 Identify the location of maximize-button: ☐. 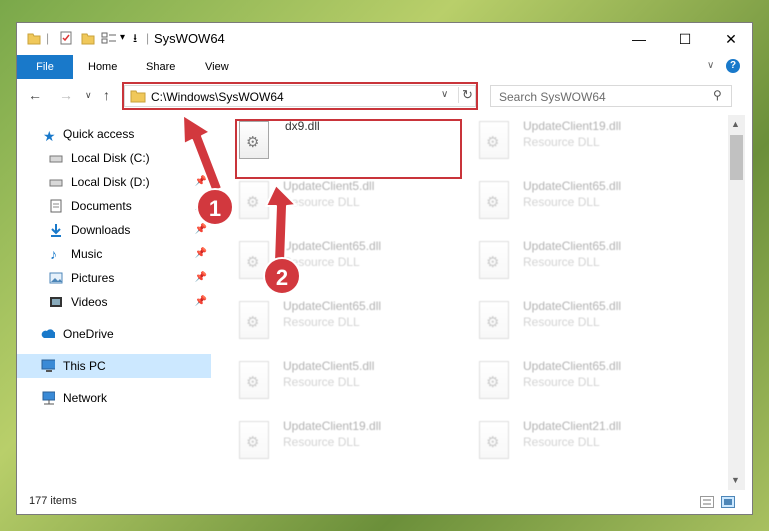
(685, 39).